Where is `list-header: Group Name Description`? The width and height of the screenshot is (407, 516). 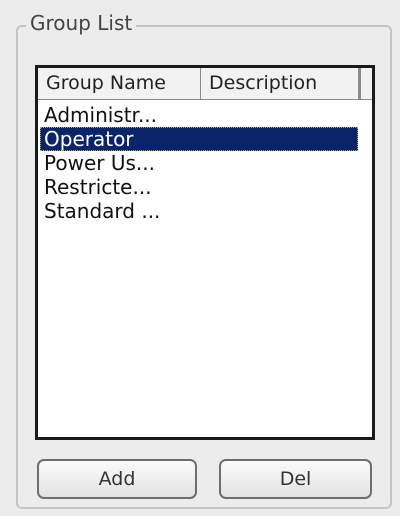 list-header: Group Name Description is located at coordinates (205, 84).